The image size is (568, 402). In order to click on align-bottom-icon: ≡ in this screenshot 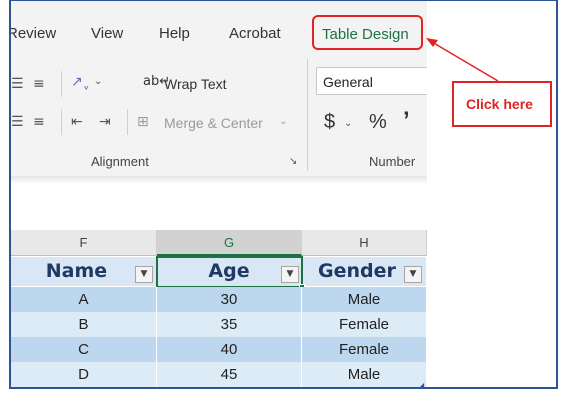, I will do `click(39, 84)`.